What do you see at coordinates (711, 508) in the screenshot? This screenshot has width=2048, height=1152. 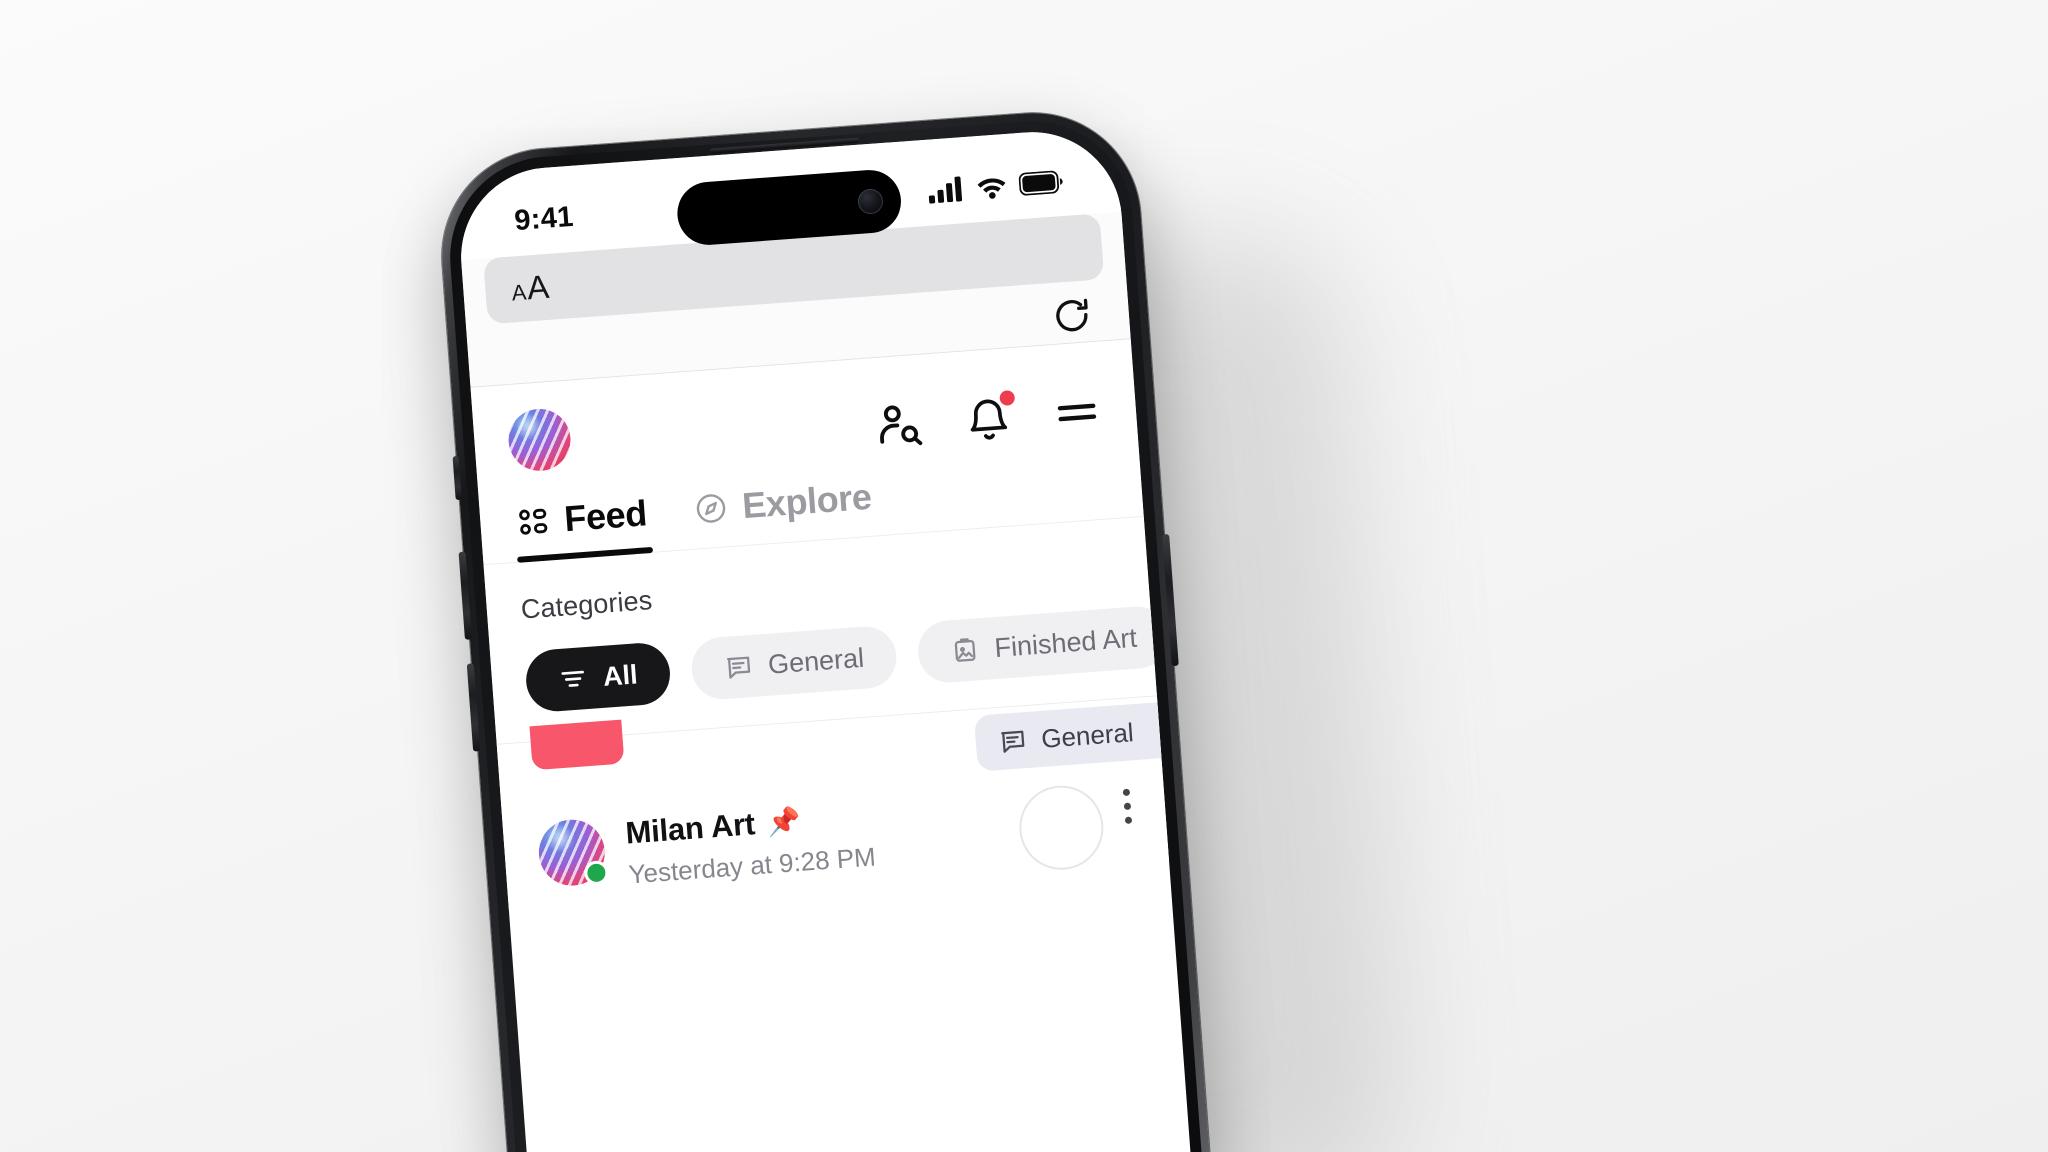 I see `compass-icon` at bounding box center [711, 508].